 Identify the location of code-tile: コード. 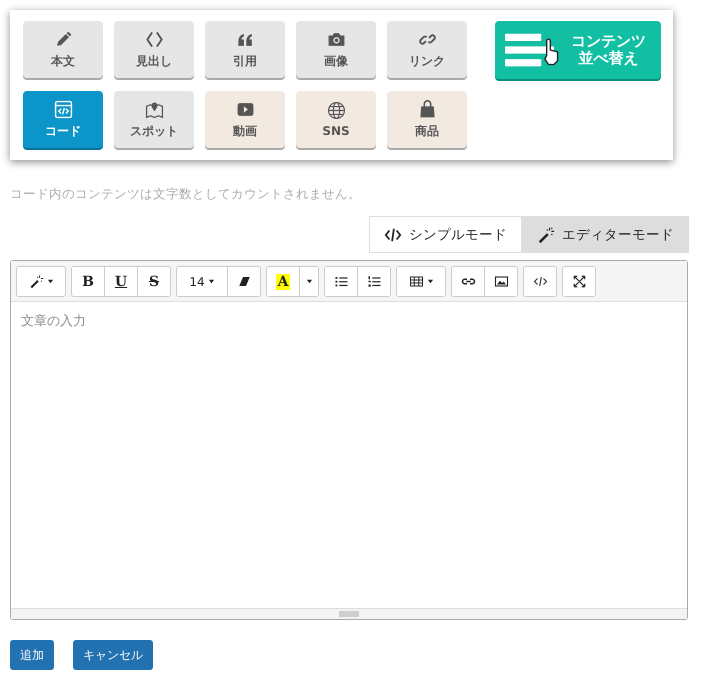
(63, 119).